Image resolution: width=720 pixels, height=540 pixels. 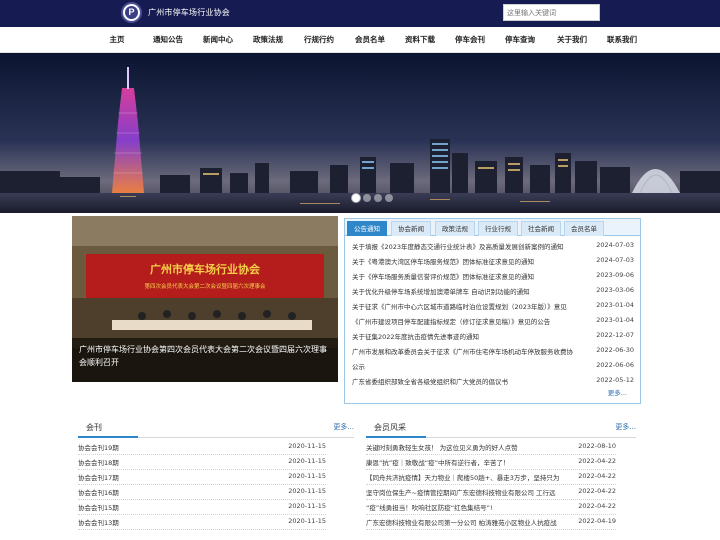 What do you see at coordinates (615, 380) in the screenshot?
I see `notice-item-date: 2022-05-12` at bounding box center [615, 380].